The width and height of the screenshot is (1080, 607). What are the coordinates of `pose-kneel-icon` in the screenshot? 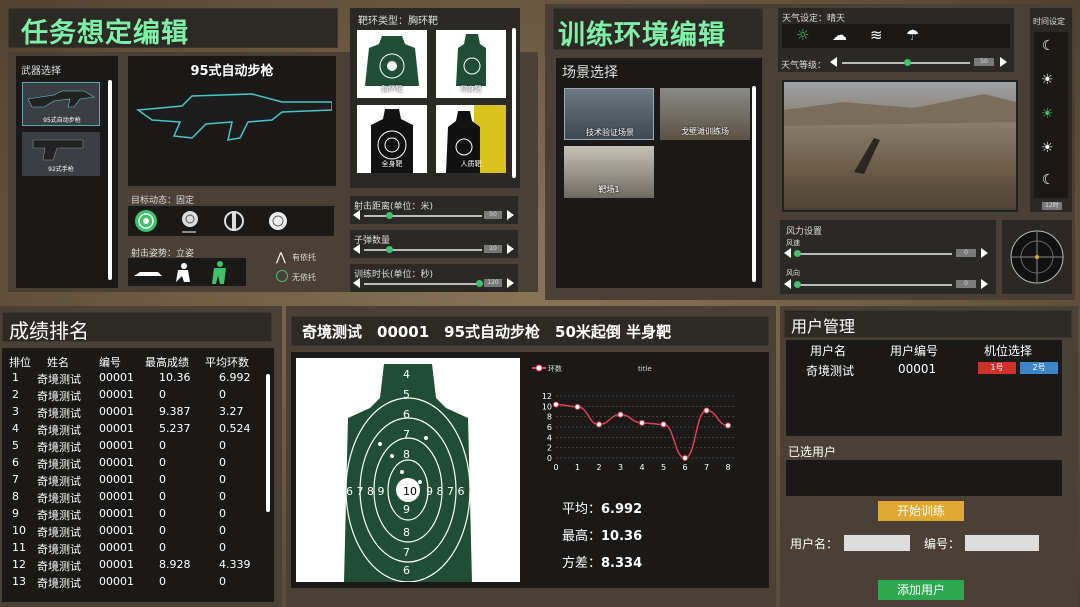 It's located at (183, 272).